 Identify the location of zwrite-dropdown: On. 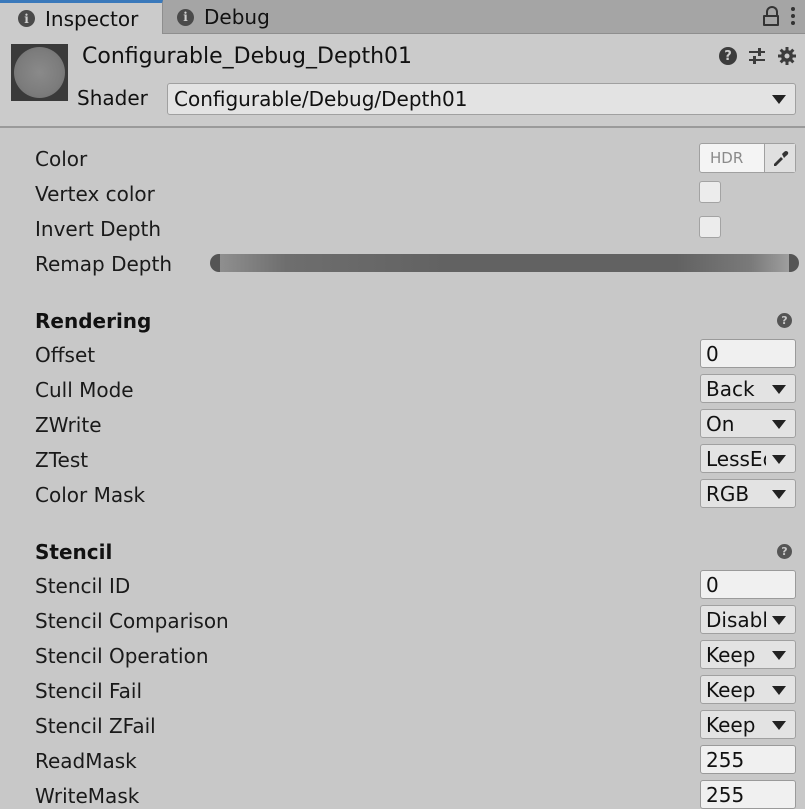
(748, 423).